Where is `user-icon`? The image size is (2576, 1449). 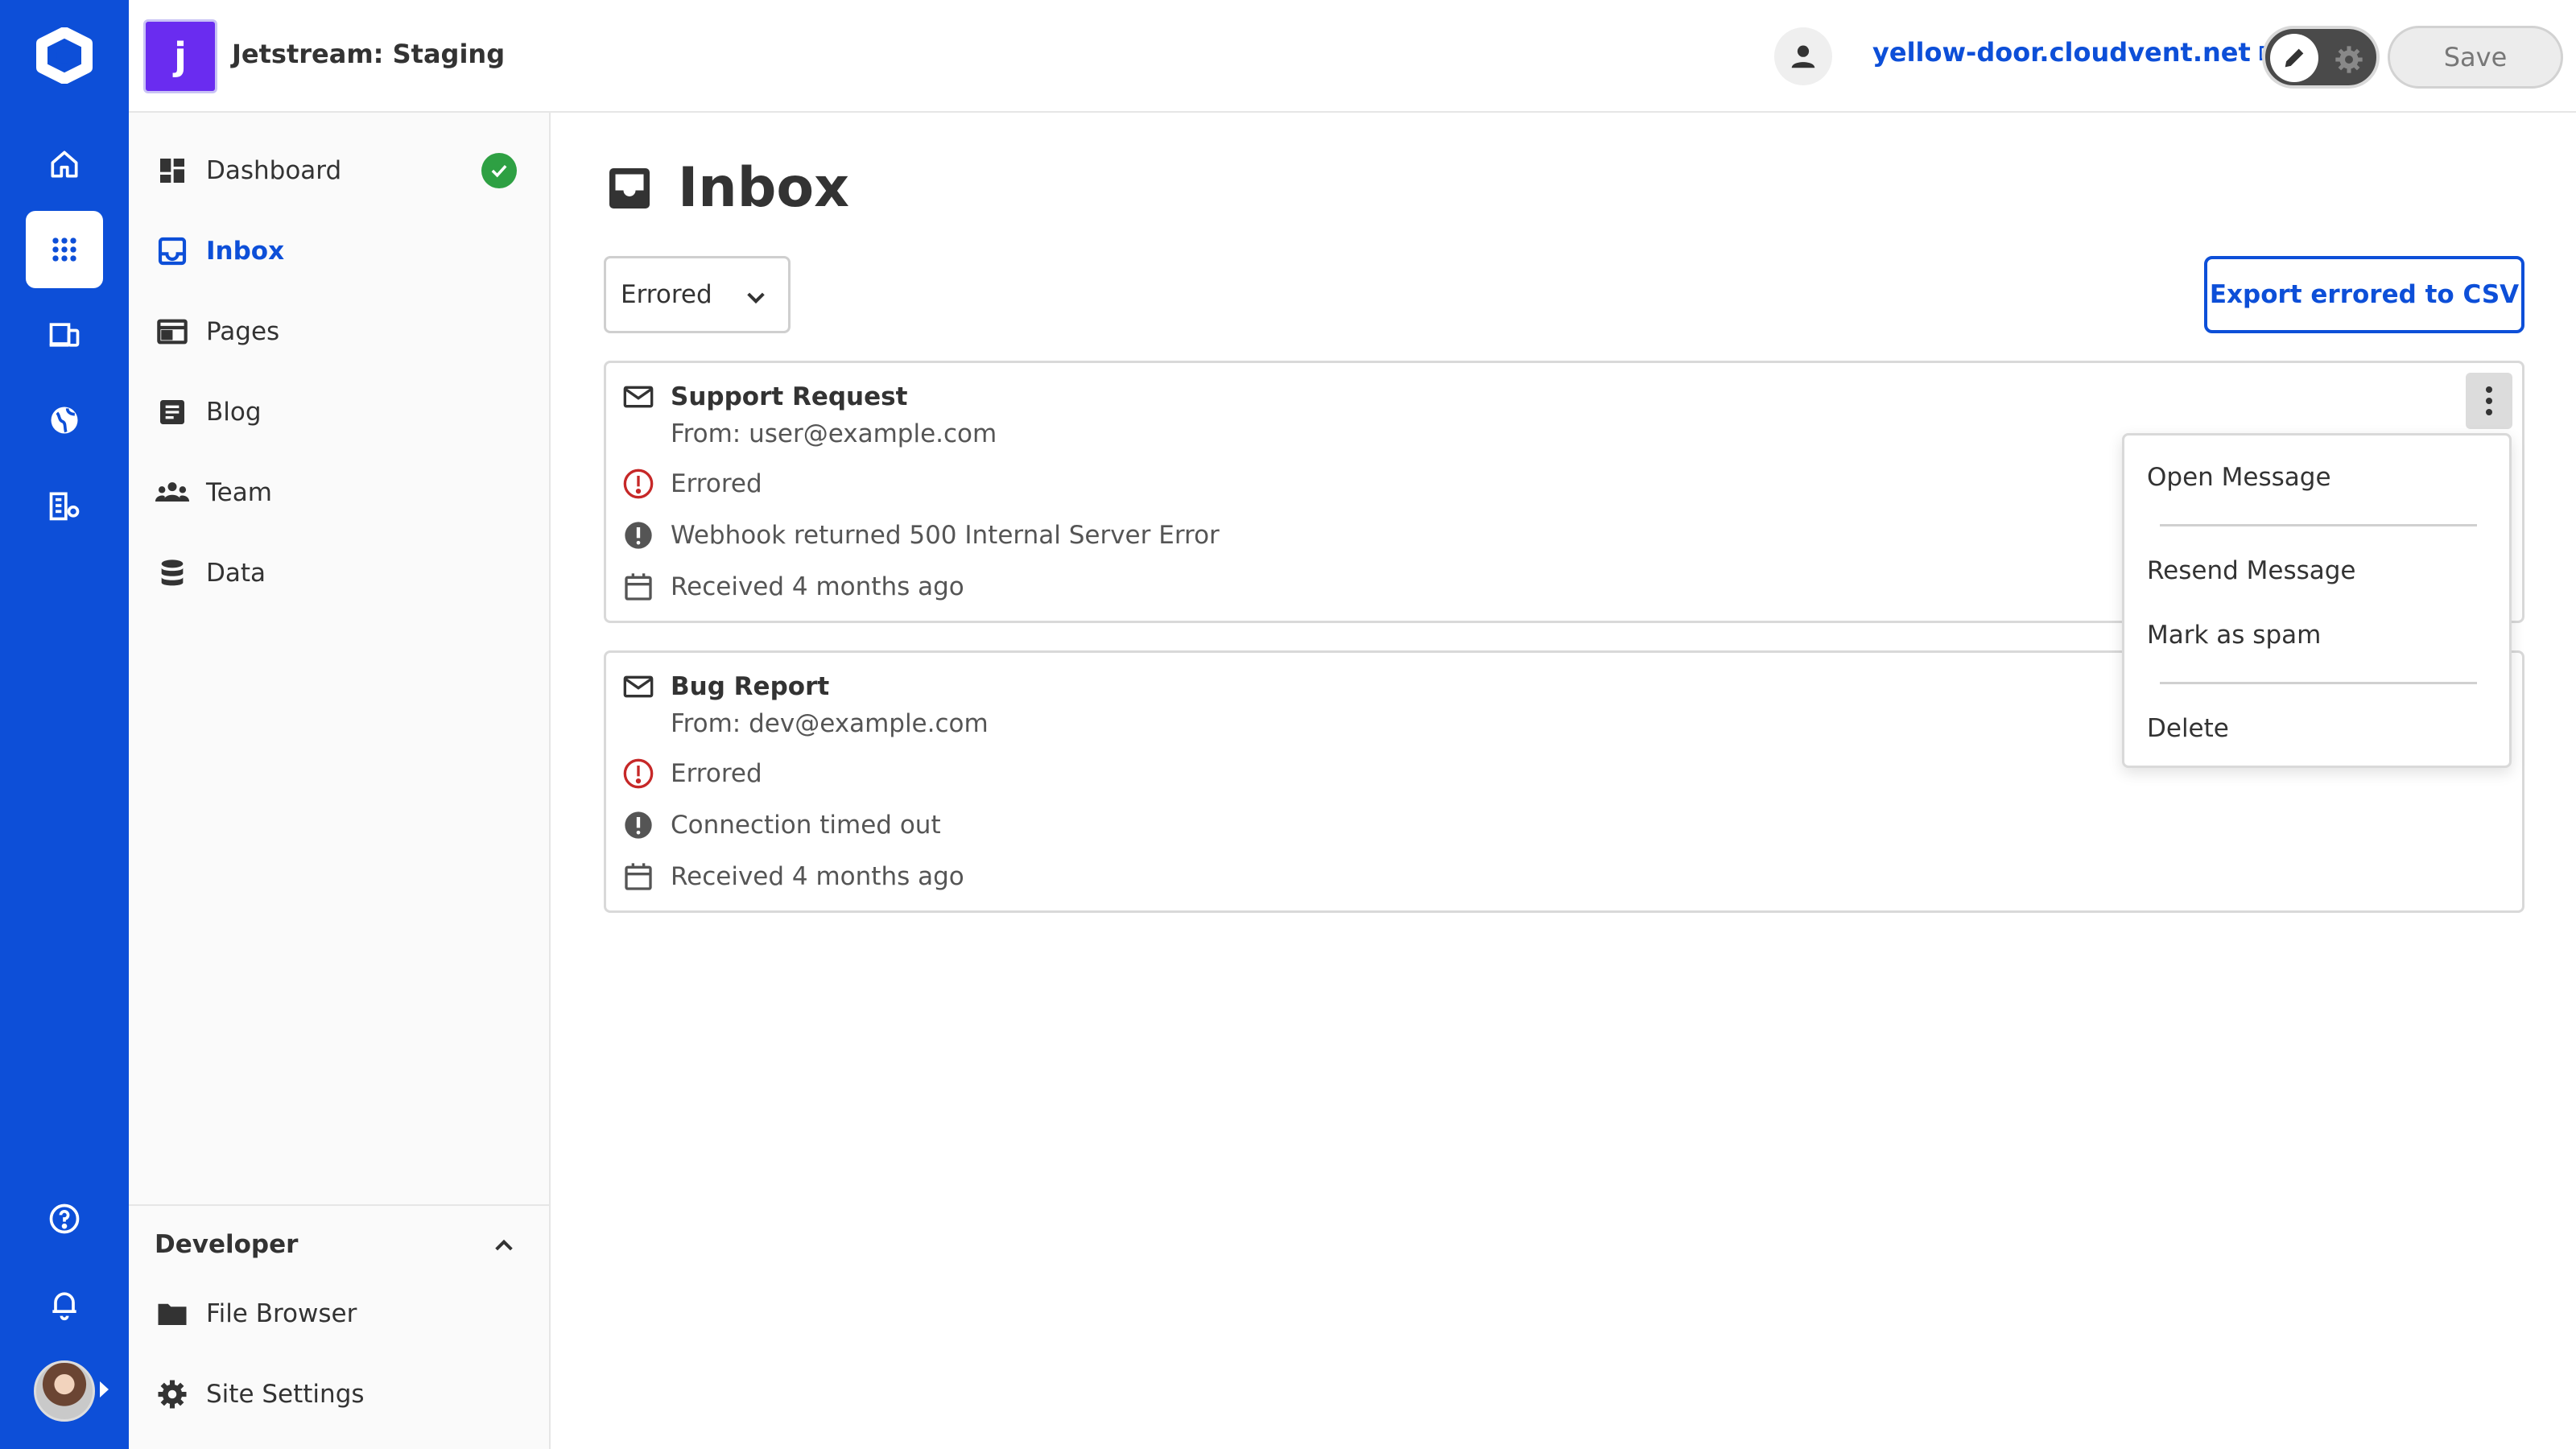 user-icon is located at coordinates (1803, 56).